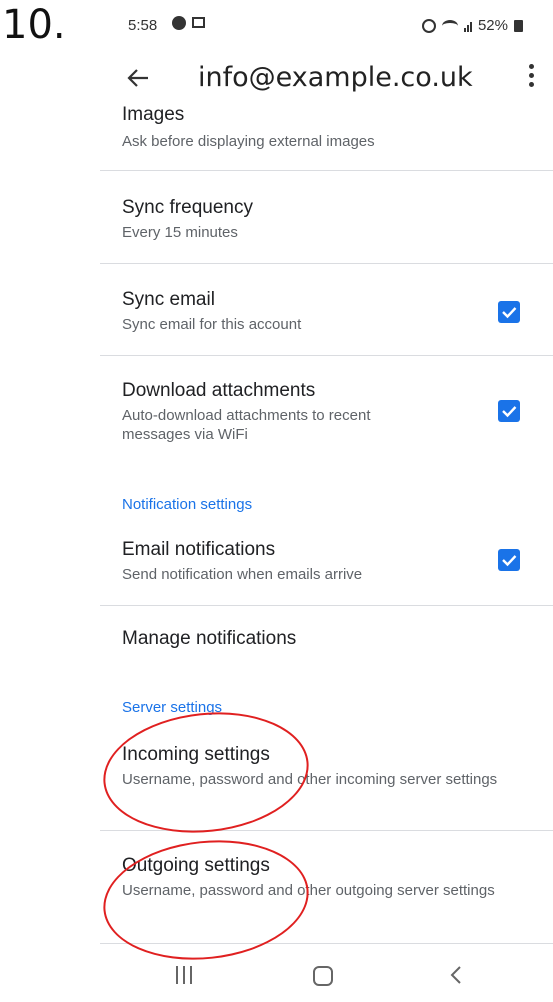  I want to click on step-number: 10., so click(34, 25).